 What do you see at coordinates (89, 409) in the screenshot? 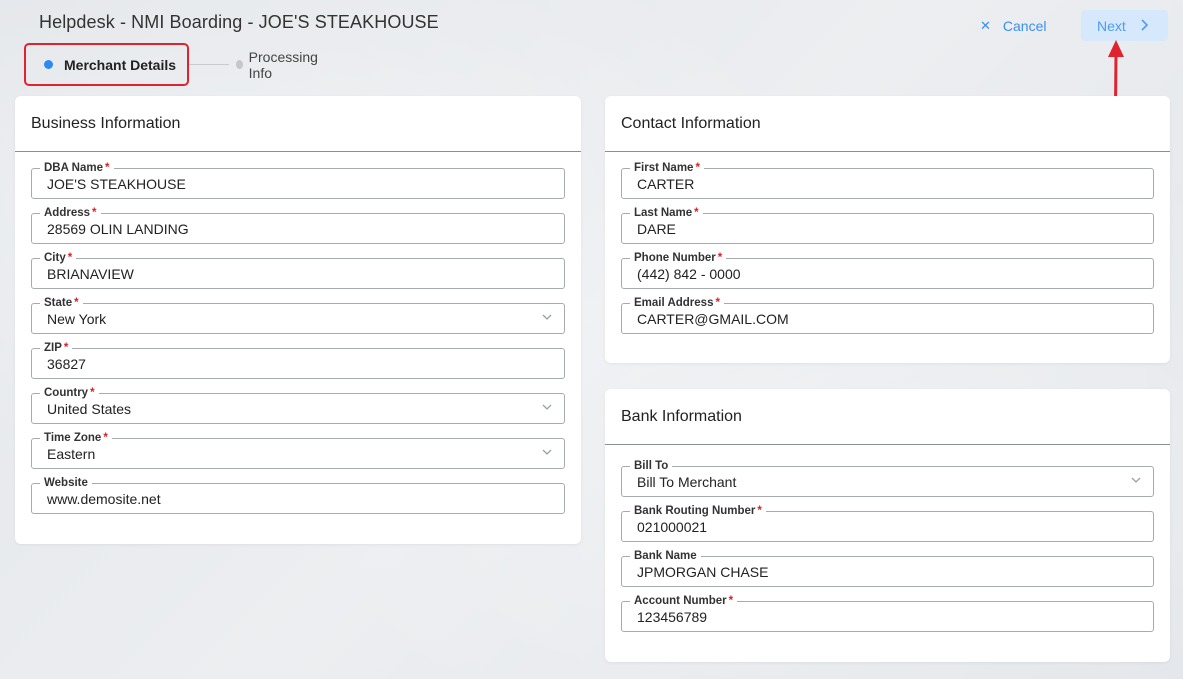
I see `field-value: United States` at bounding box center [89, 409].